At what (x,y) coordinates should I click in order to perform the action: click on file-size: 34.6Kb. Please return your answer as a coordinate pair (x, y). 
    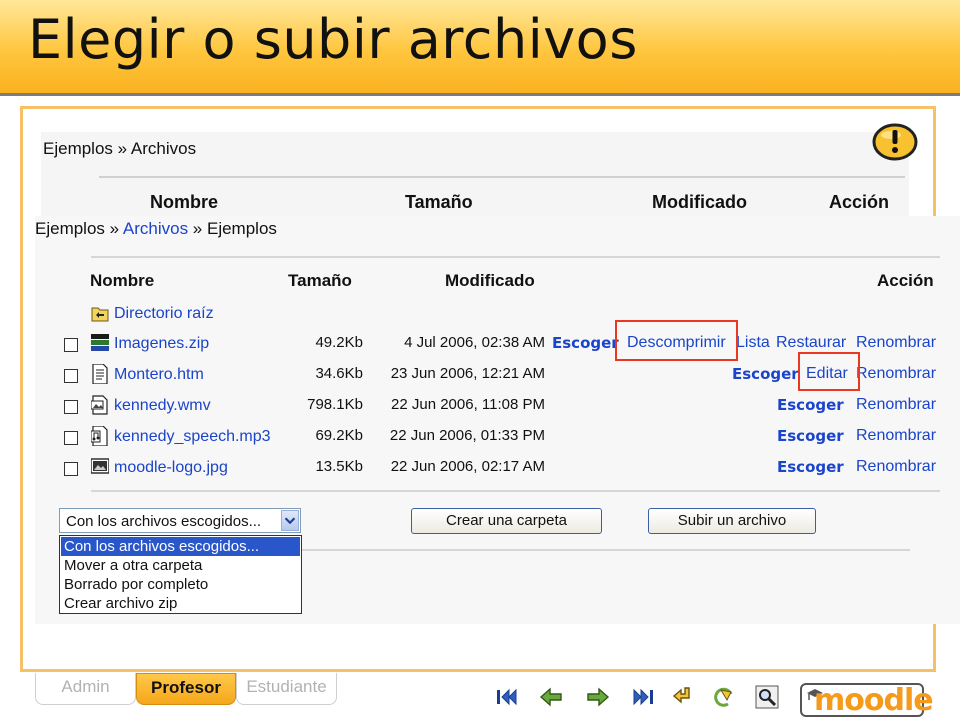
    Looking at the image, I should click on (339, 373).